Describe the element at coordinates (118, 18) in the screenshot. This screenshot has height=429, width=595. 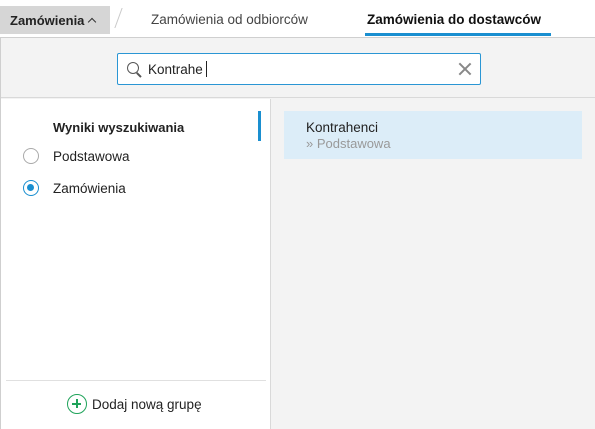
I see `tab-separator` at that location.